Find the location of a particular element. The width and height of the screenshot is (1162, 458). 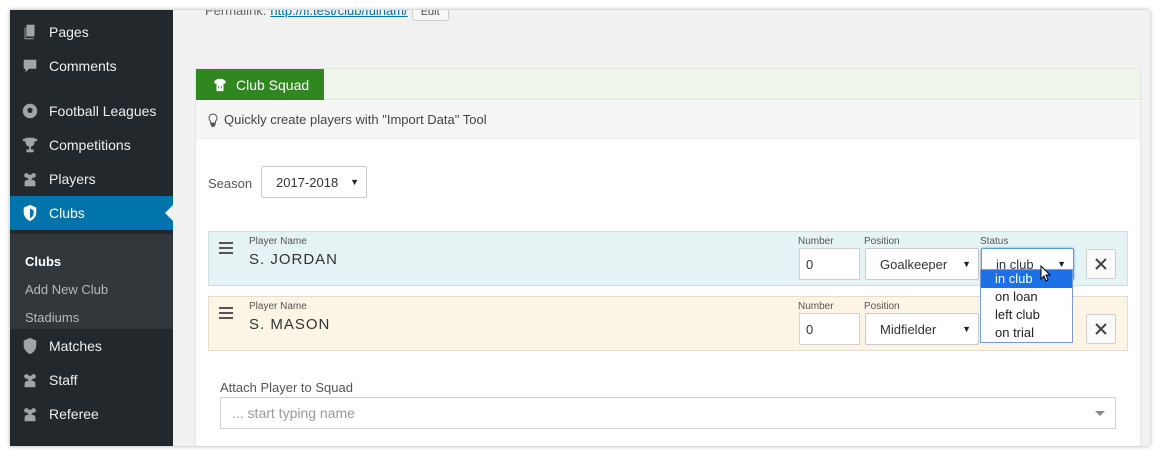

status-option: on loan is located at coordinates (1026, 297).